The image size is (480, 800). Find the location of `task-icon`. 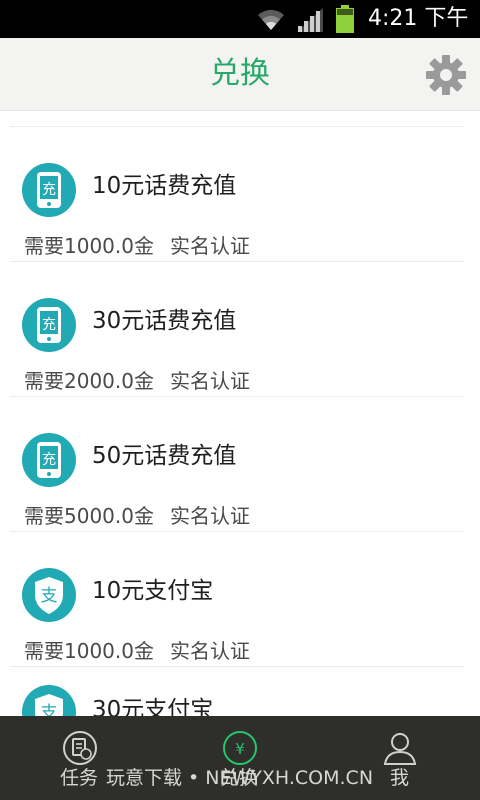

task-icon is located at coordinates (80, 748).